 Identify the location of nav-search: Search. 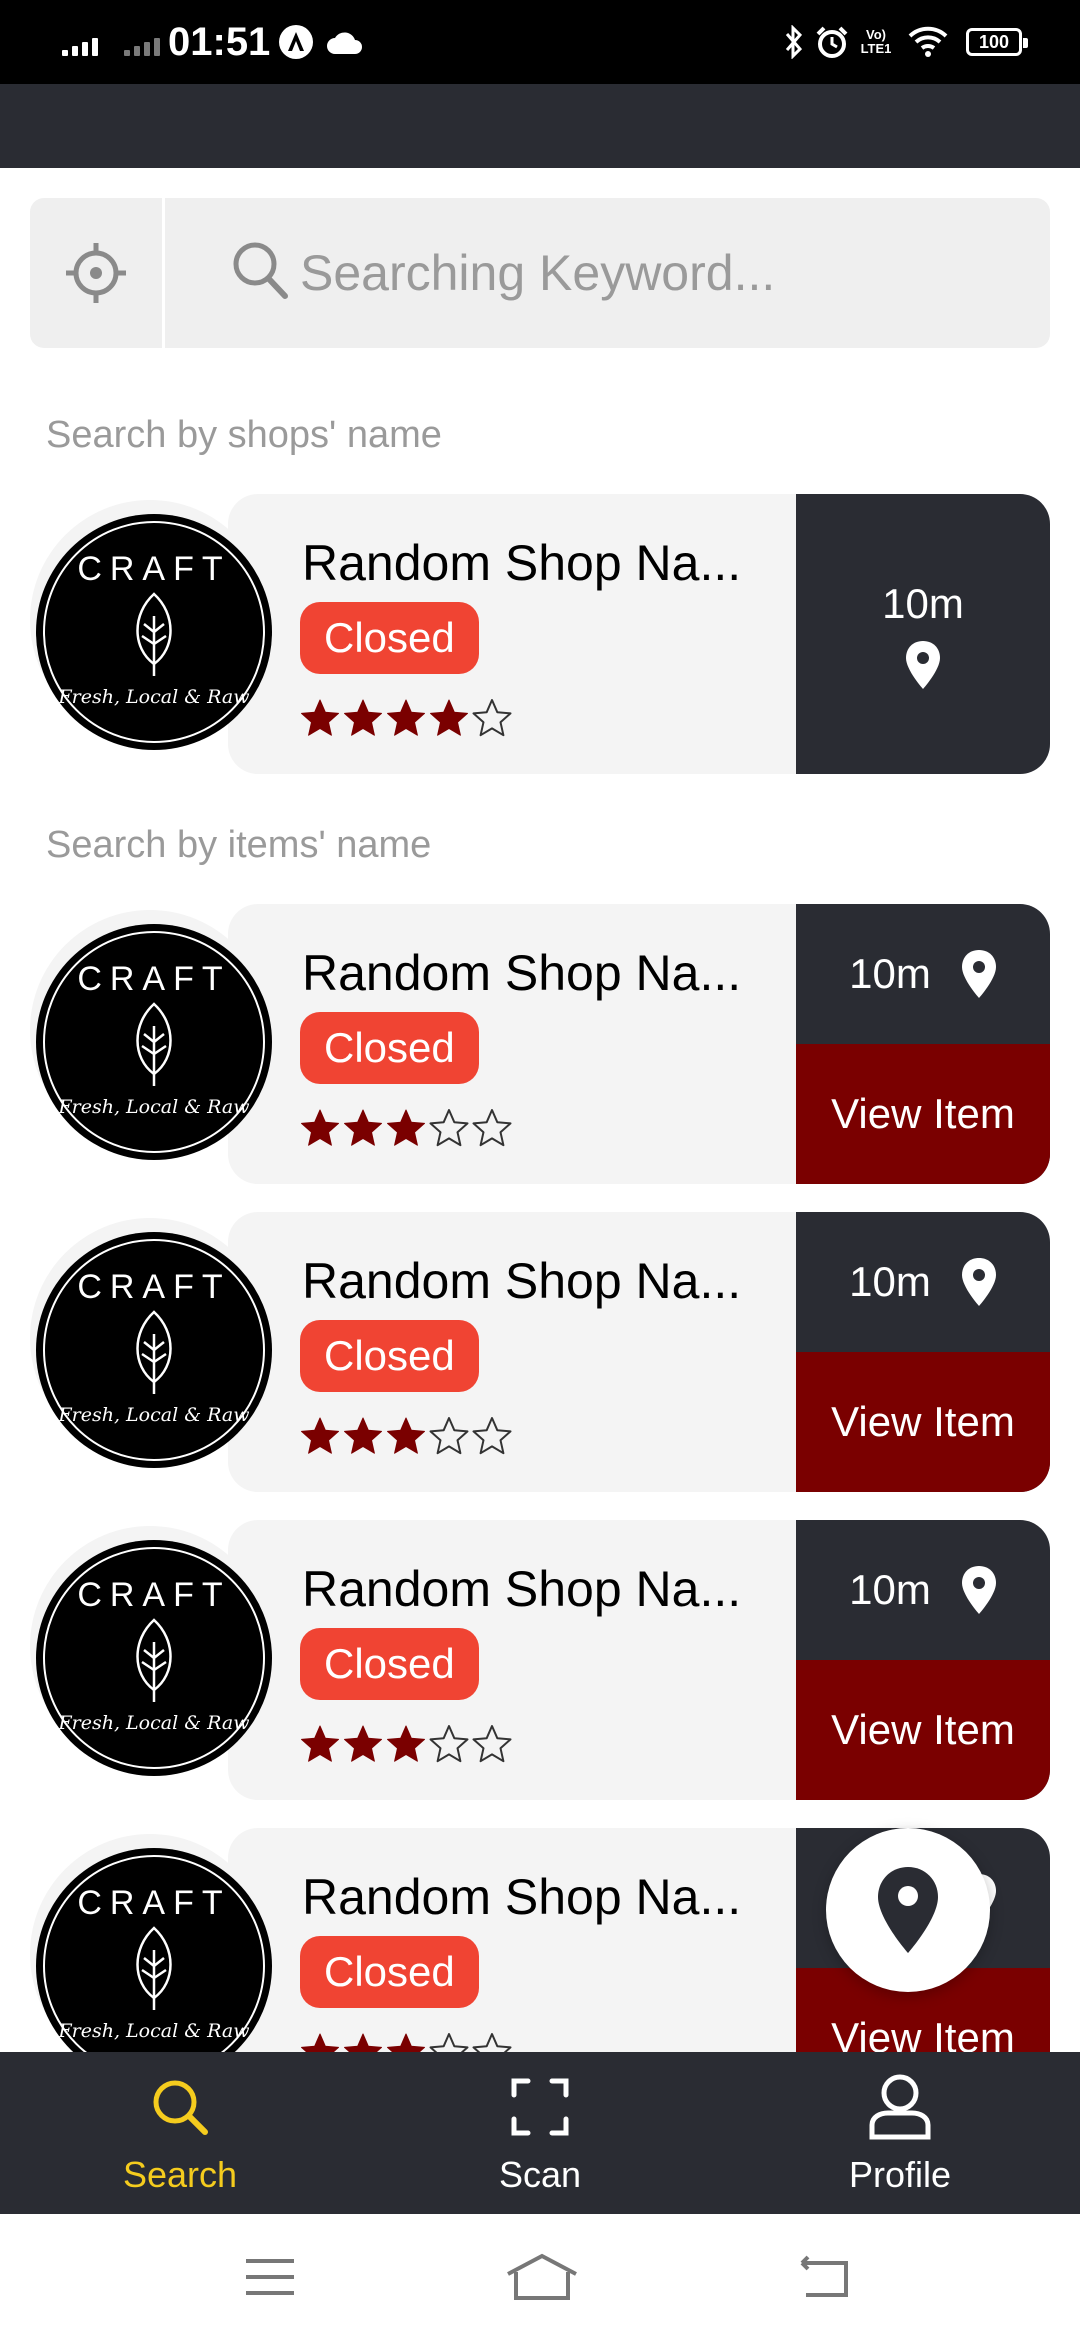
(180, 2133).